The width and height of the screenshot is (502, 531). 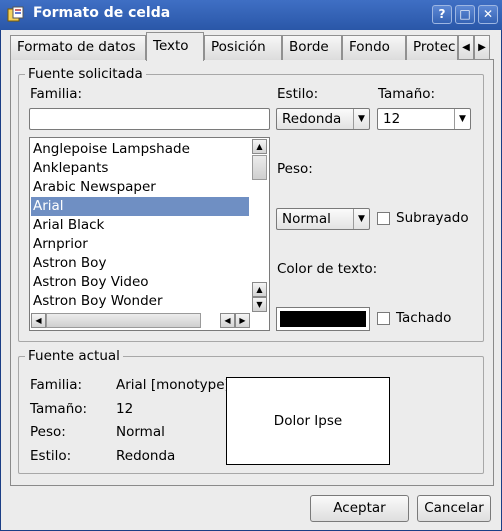 I want to click on tab-label: Protec, so click(x=434, y=47).